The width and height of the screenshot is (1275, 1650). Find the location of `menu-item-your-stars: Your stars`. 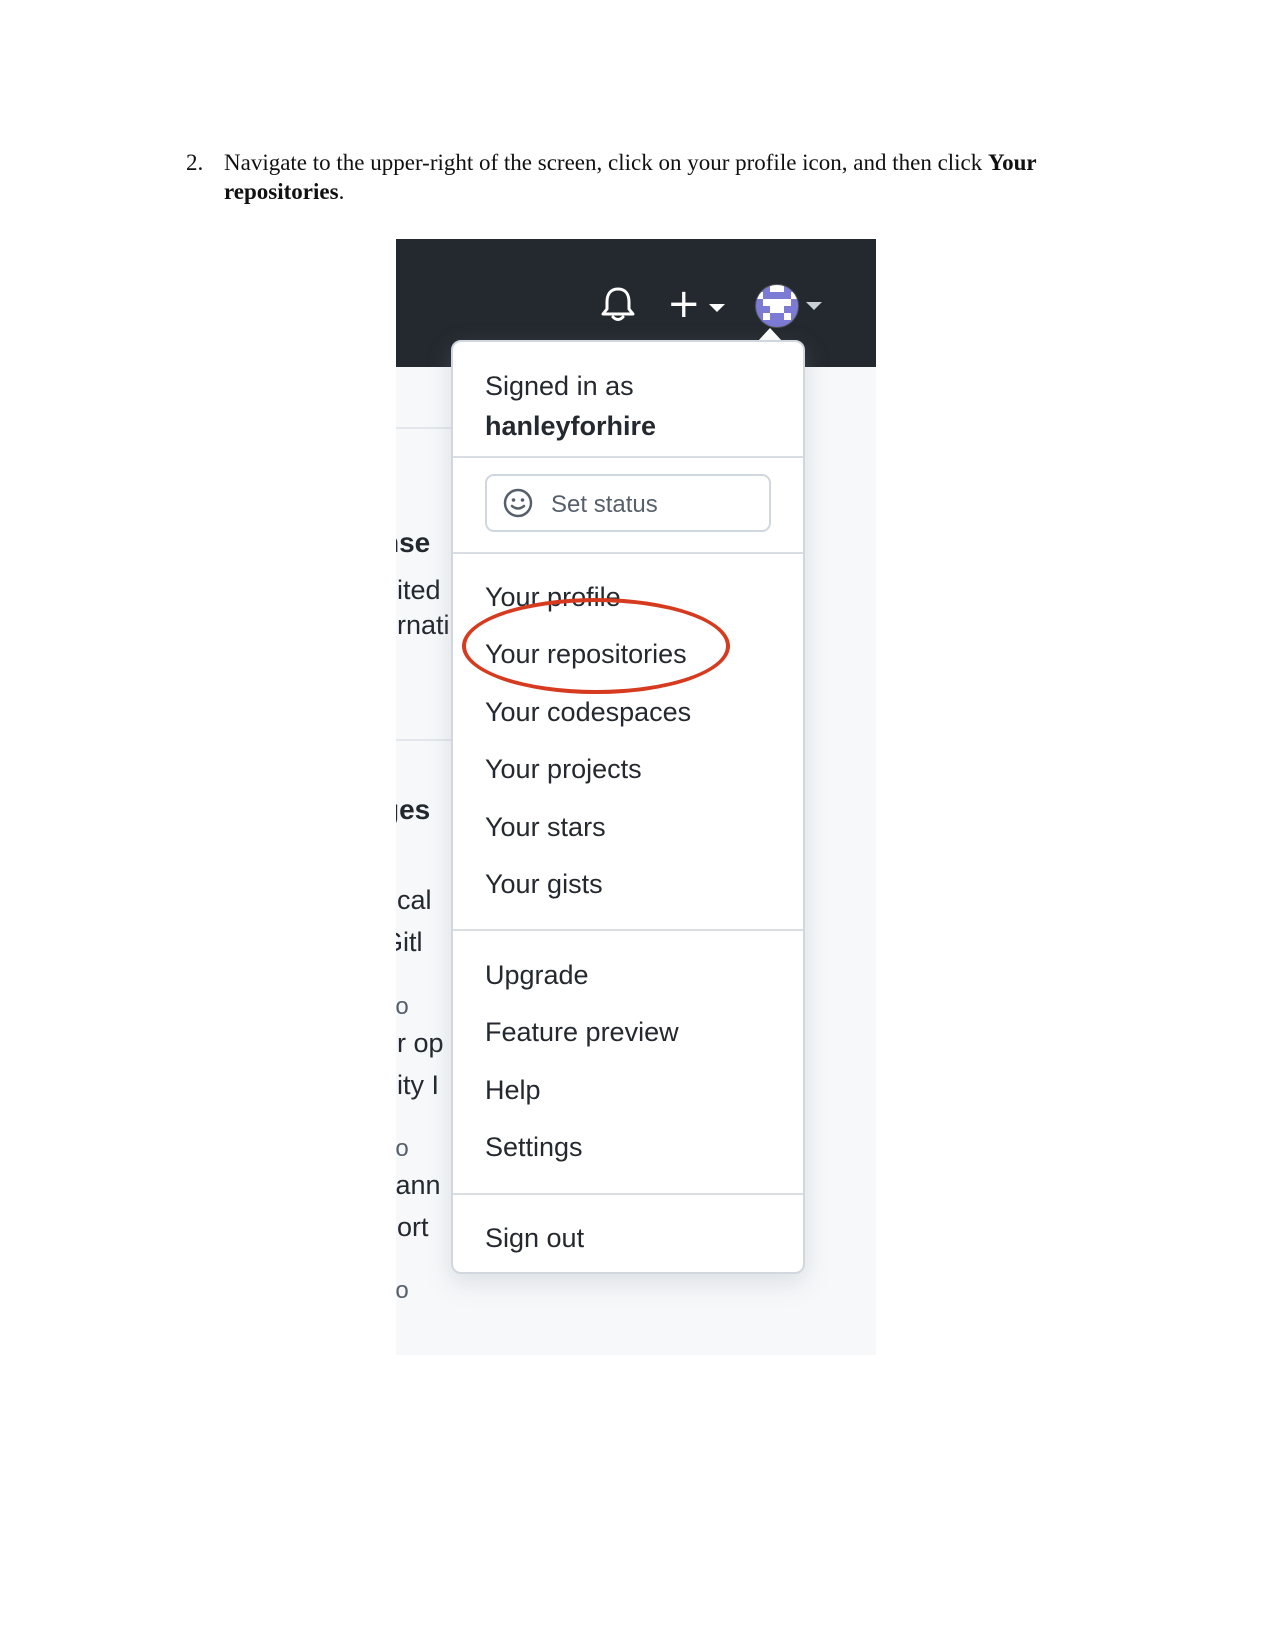

menu-item-your-stars: Your stars is located at coordinates (545, 827).